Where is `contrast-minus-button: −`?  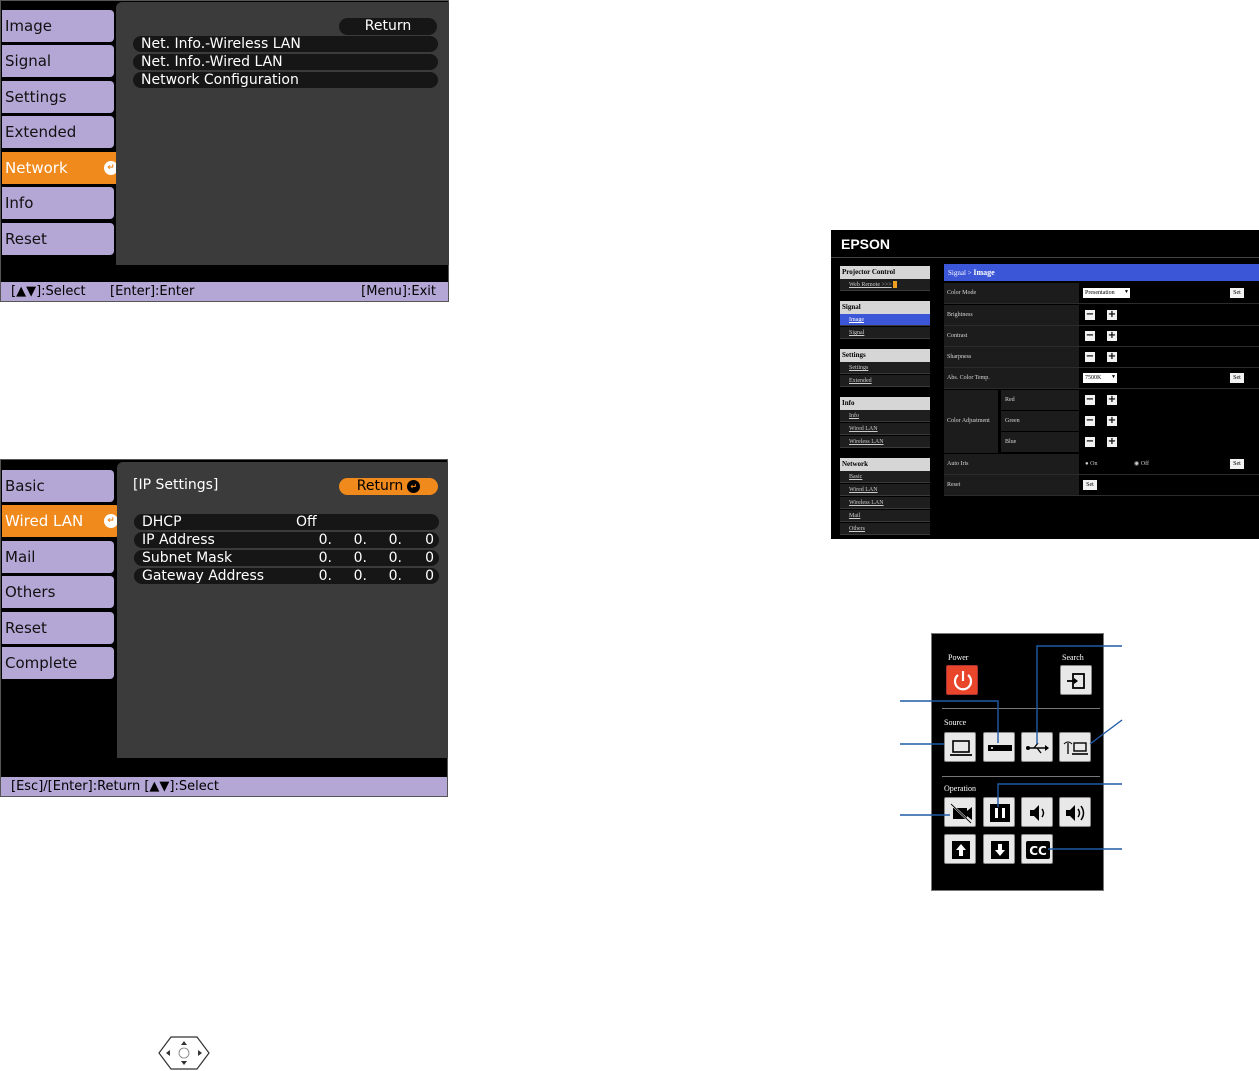 contrast-minus-button: − is located at coordinates (1090, 336).